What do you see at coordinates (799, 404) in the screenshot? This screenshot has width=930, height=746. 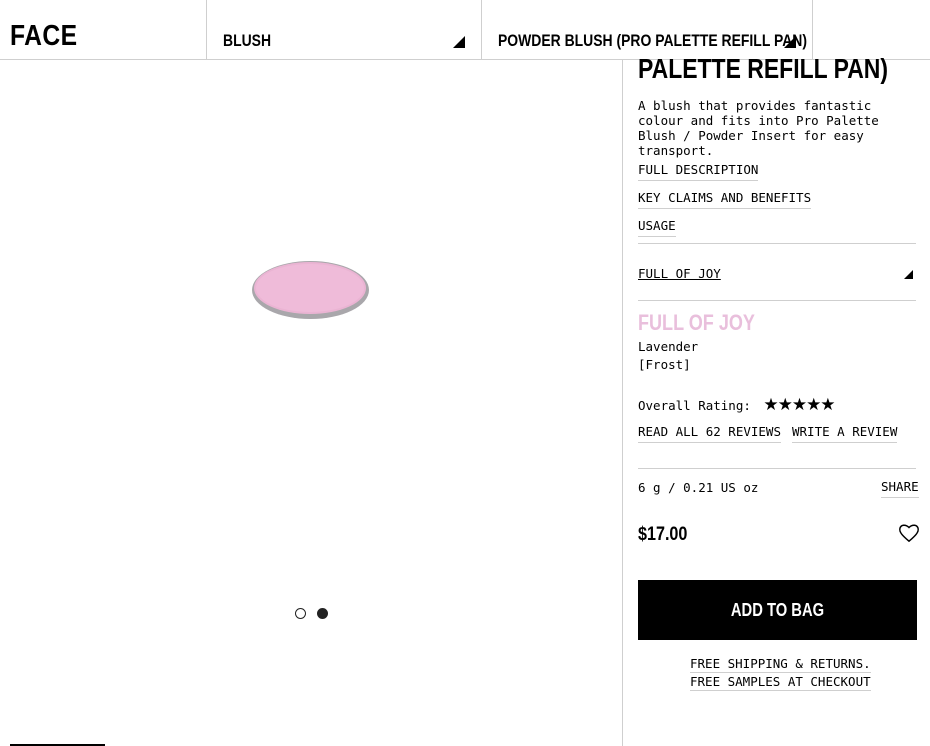 I see `rating-stars-icon: ★★★★★` at bounding box center [799, 404].